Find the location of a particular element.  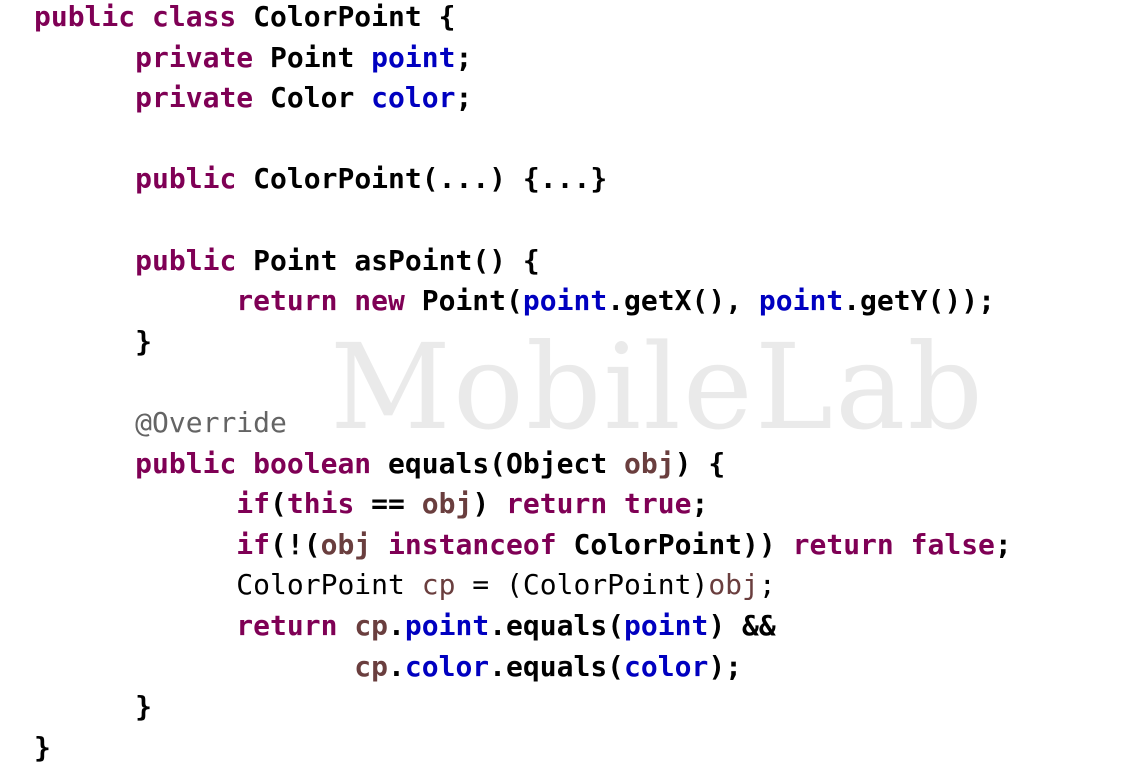

code-line: if(this == obj) return true; is located at coordinates (523, 504).